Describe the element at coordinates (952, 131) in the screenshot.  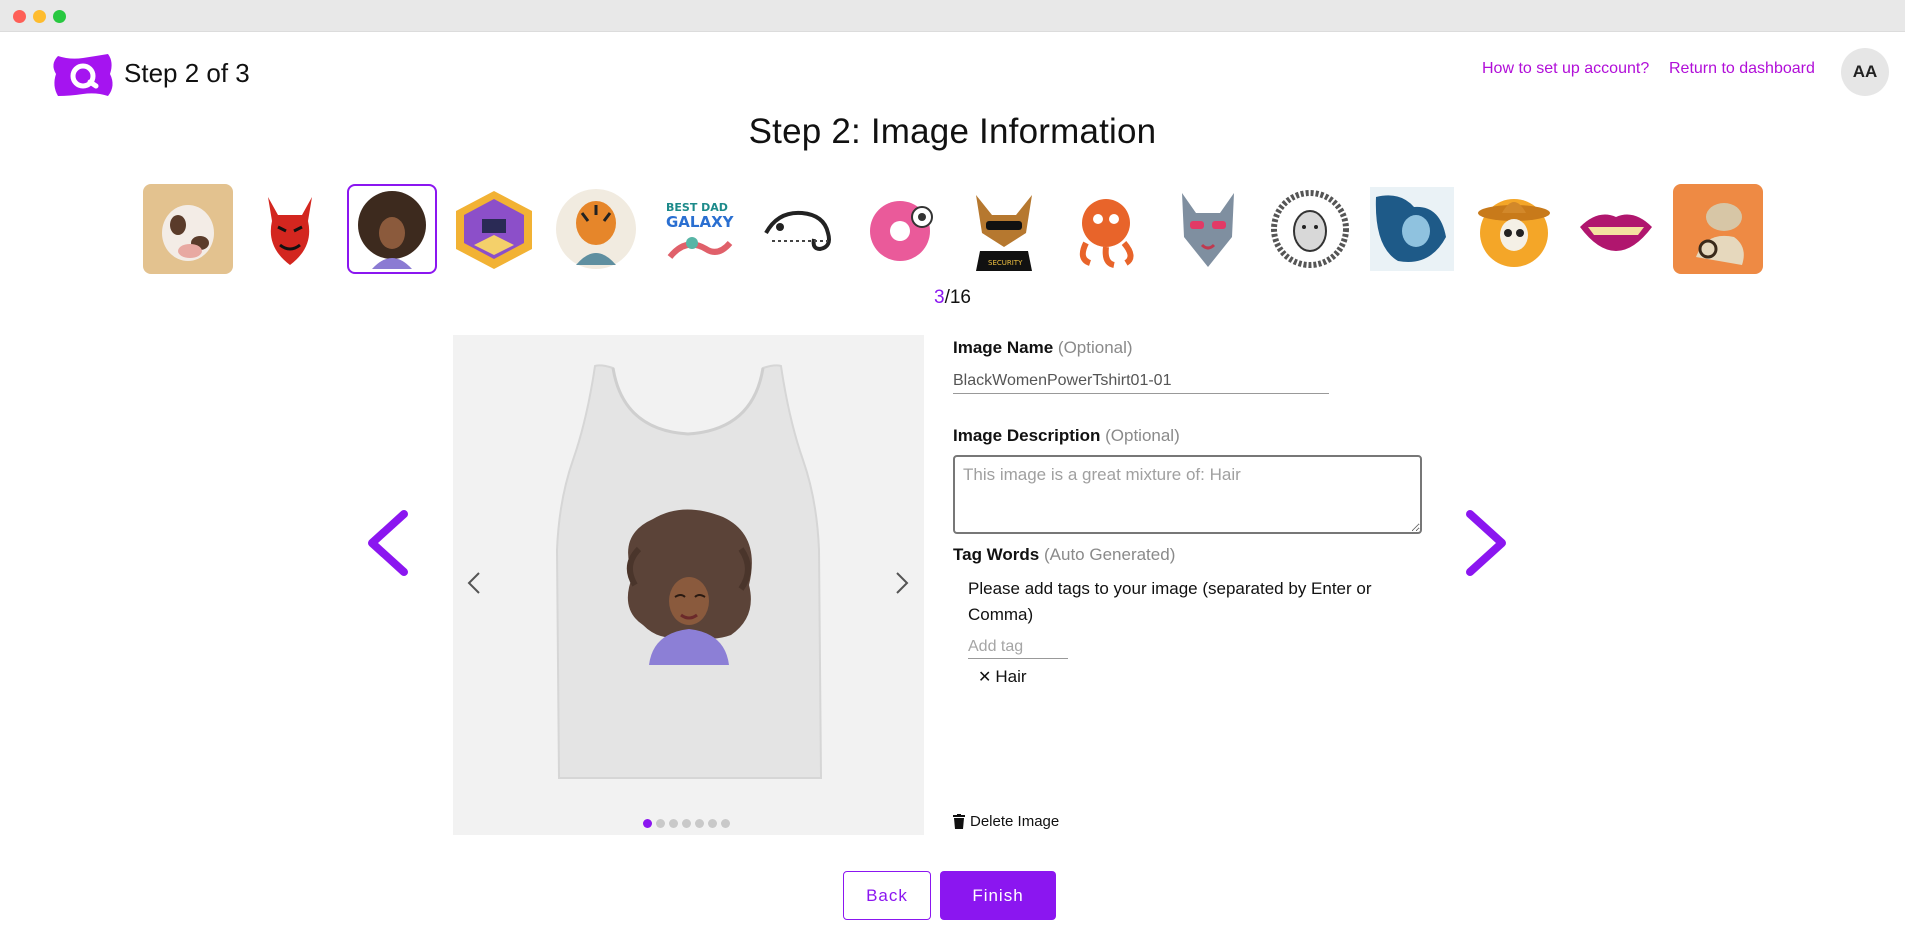
I see `page-title: Step 2: Image Information` at that location.